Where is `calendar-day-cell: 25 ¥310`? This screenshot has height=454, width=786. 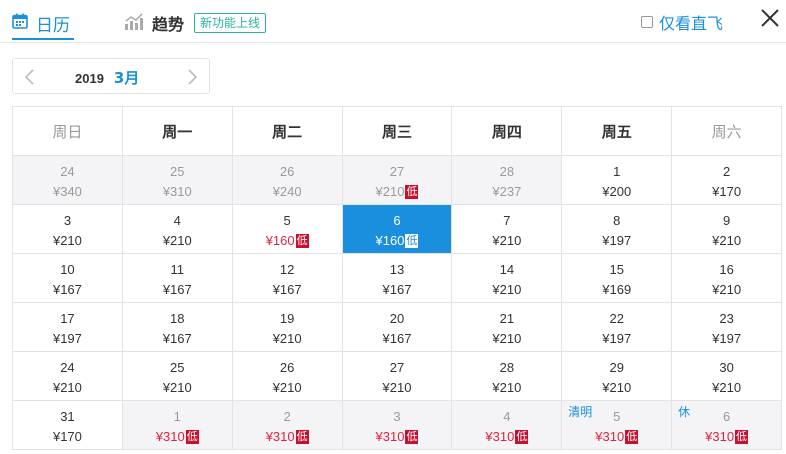
calendar-day-cell: 25 ¥310 is located at coordinates (177, 180).